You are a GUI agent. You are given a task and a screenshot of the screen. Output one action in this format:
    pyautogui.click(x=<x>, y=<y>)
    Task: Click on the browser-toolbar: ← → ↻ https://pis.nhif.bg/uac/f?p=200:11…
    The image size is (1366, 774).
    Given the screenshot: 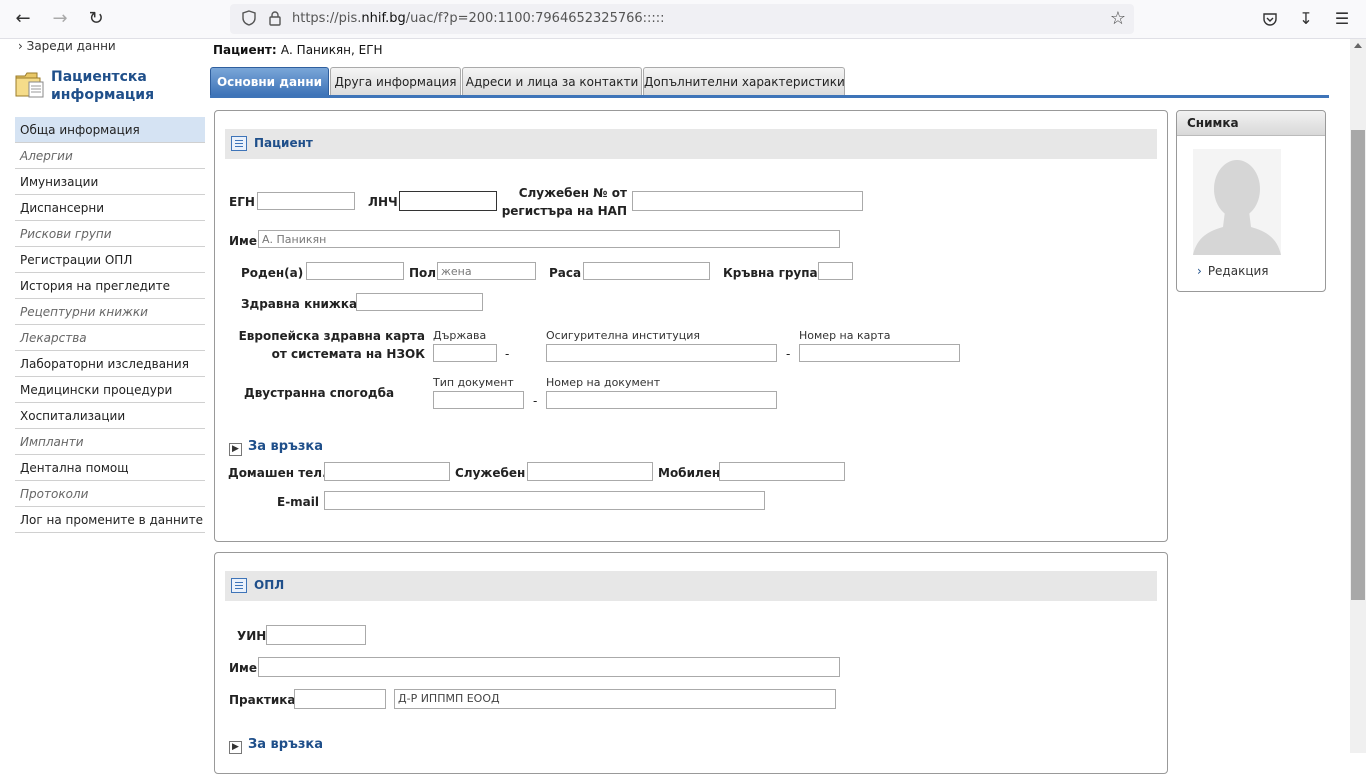 What is the action you would take?
    pyautogui.click(x=683, y=19)
    